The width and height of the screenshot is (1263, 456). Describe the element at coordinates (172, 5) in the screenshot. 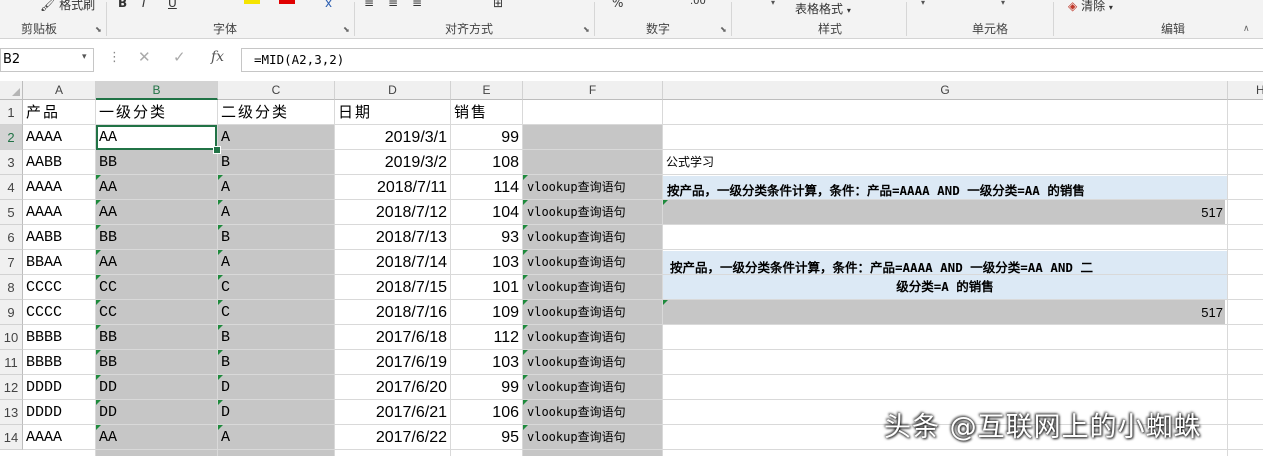

I see `underline-button: U` at that location.